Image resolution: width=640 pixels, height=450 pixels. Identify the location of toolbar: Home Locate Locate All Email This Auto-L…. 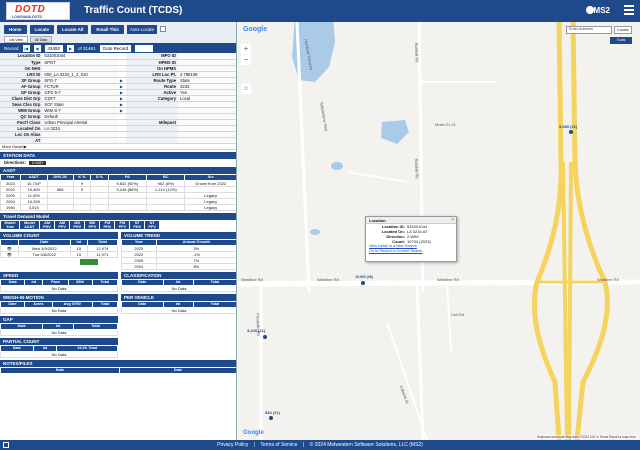
(118, 29).